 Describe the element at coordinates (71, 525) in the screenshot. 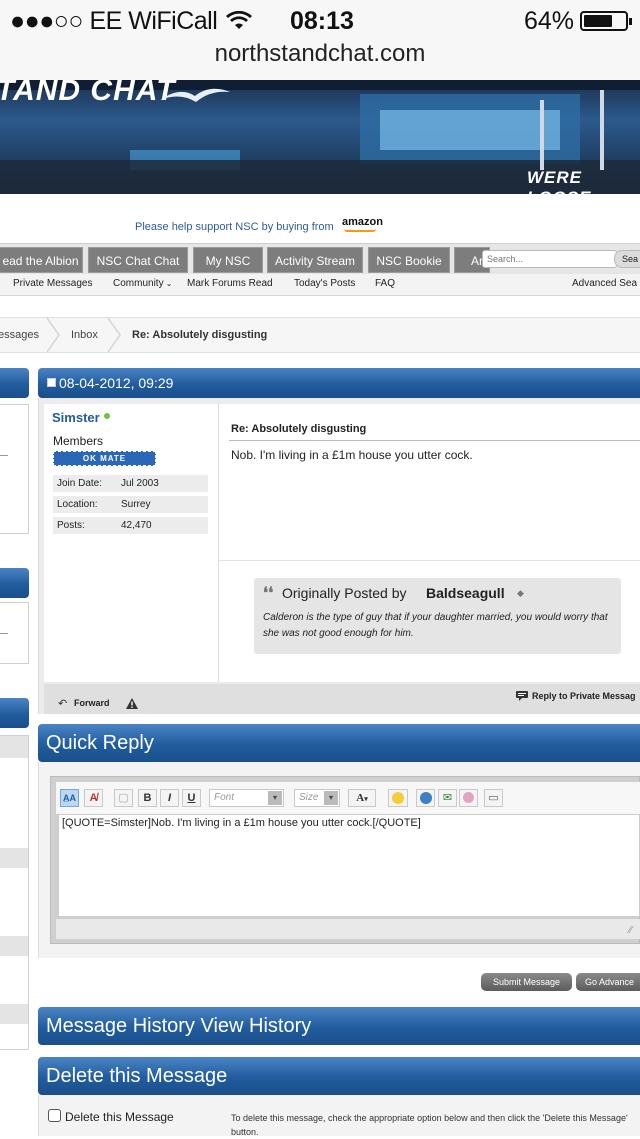

I see `info-label: Posts:` at that location.